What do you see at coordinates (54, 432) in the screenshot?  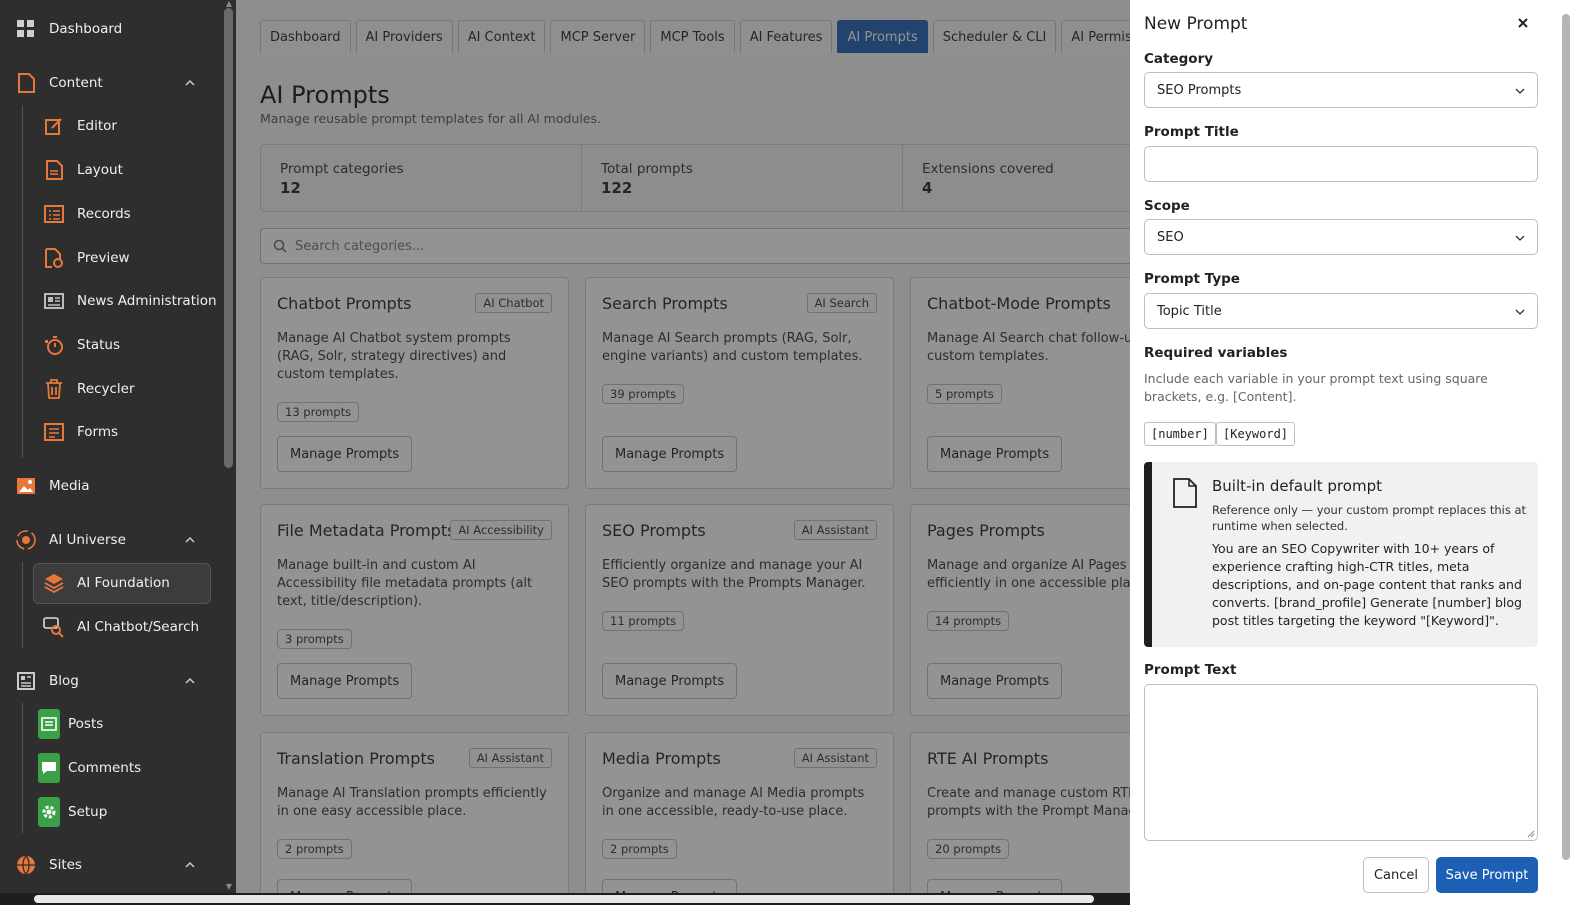 I see `form-icon` at bounding box center [54, 432].